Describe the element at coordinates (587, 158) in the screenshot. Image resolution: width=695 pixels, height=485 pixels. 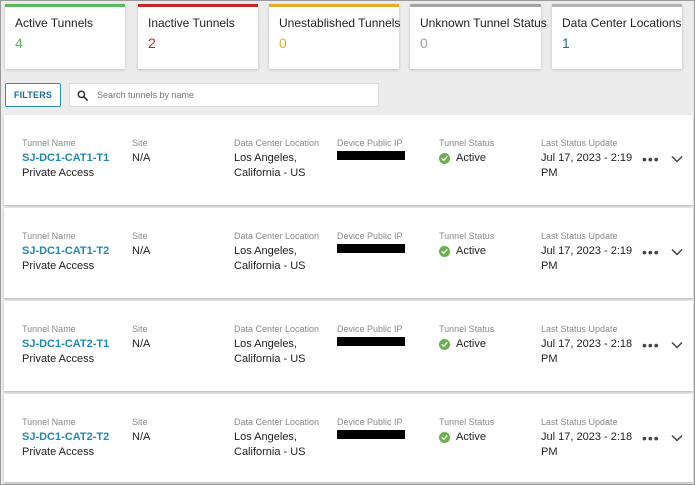
I see `update-line-1: Jul 17, 2023 - 2:19` at that location.